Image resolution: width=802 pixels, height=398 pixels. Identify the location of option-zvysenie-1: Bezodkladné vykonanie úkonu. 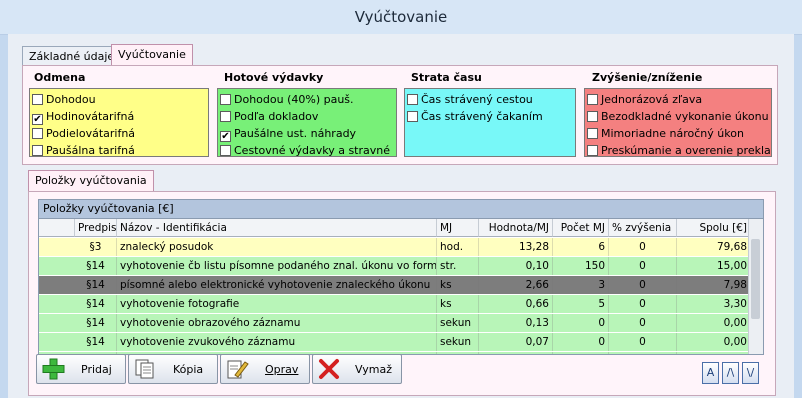
(678, 116).